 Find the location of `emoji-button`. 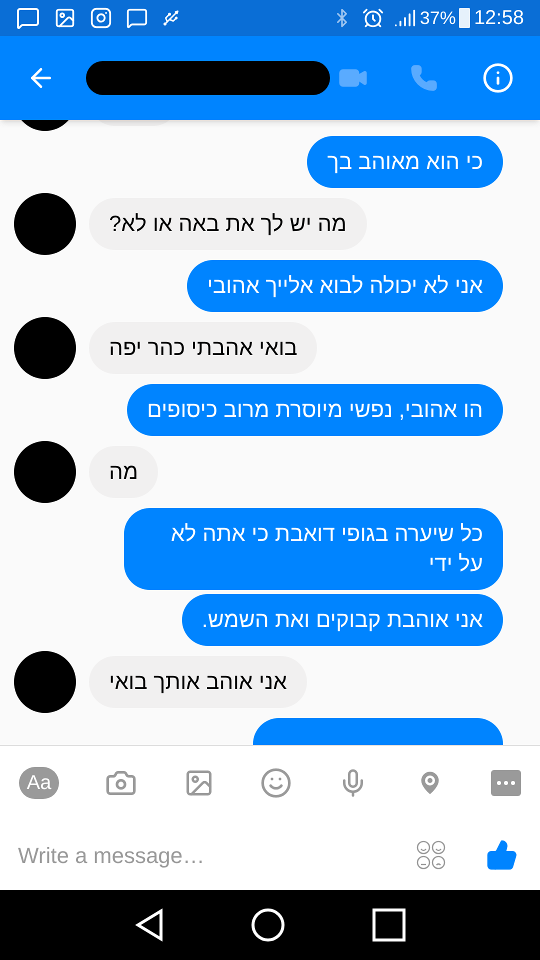

emoji-button is located at coordinates (276, 783).